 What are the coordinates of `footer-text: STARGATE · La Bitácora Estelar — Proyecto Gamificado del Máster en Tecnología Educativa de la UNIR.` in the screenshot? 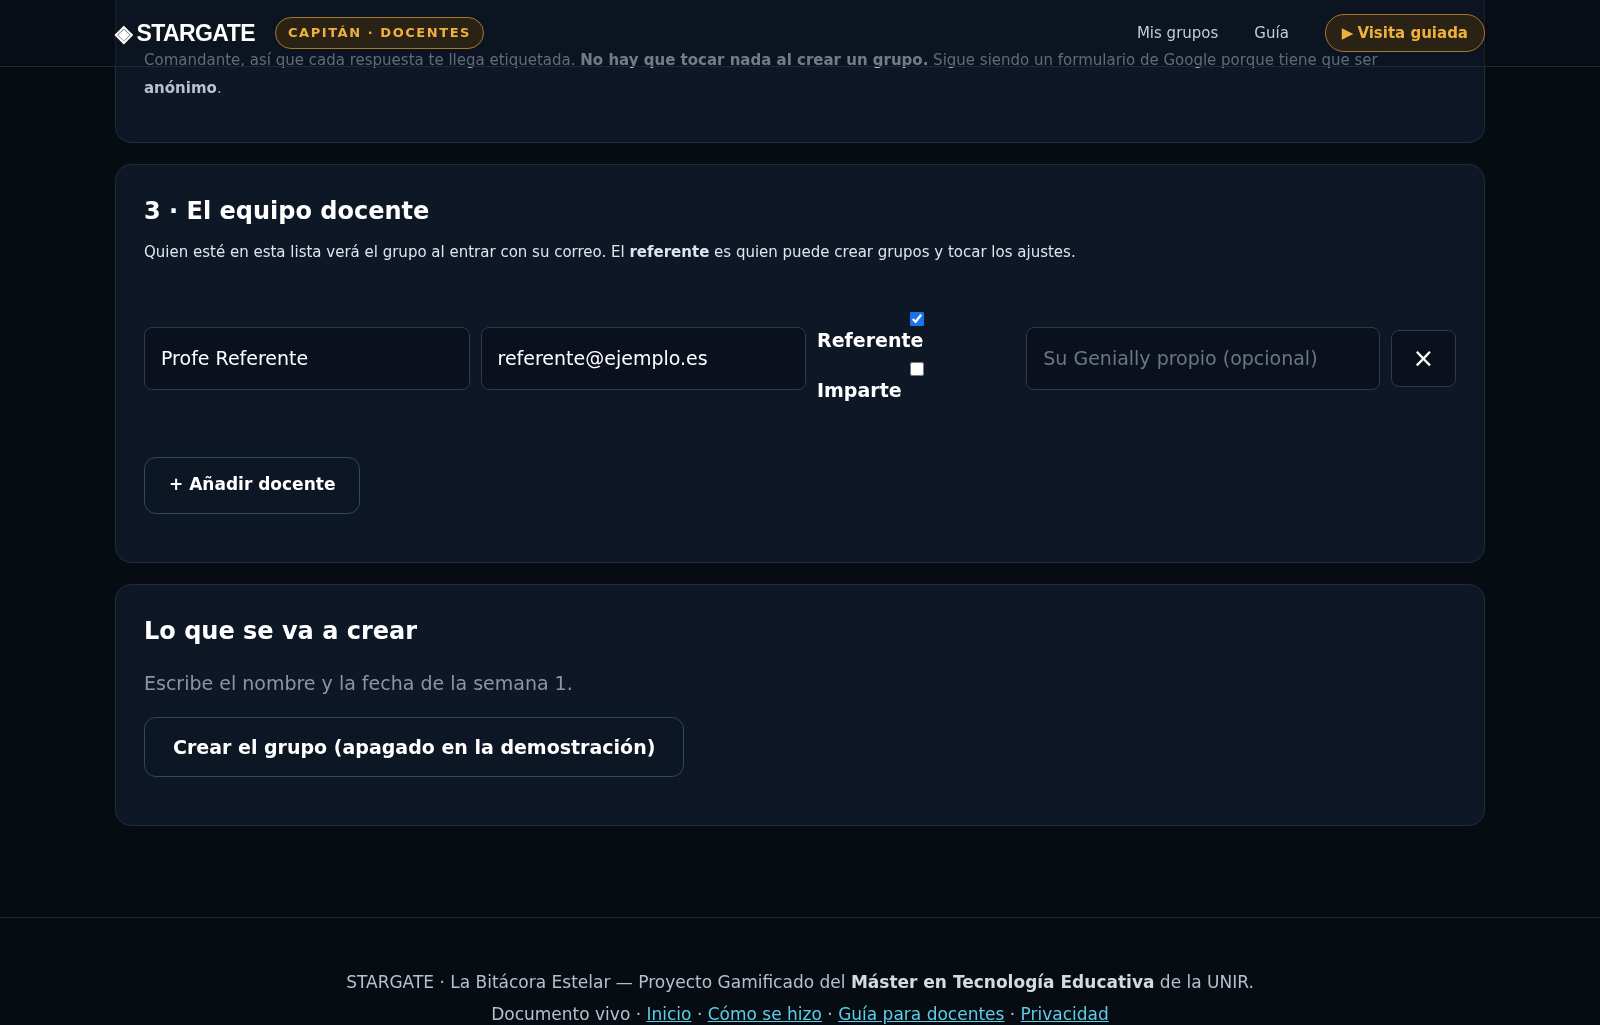 It's located at (800, 982).